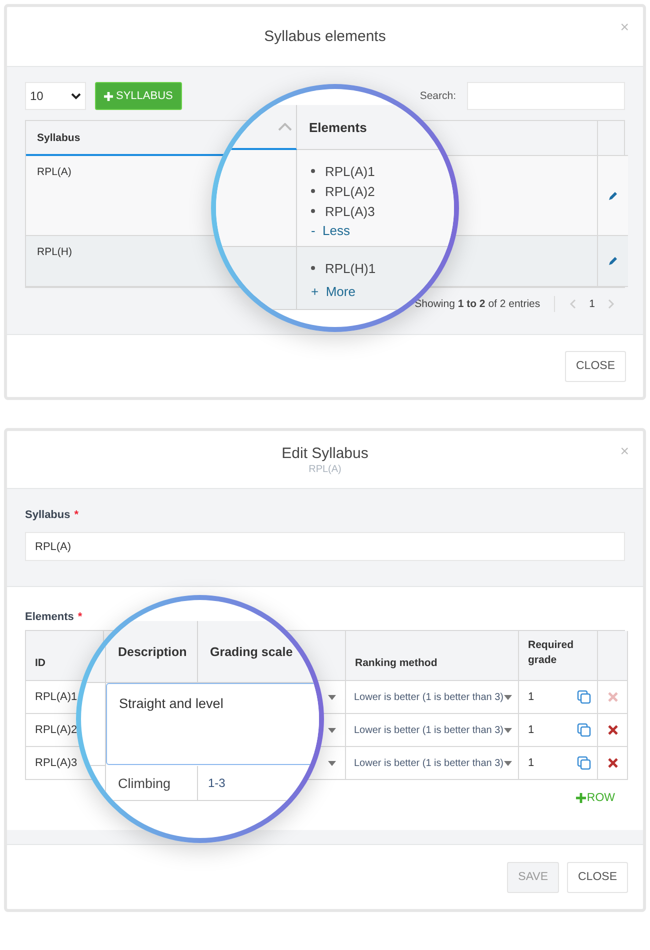 The image size is (650, 950). I want to click on column-header: Description, so click(152, 652).